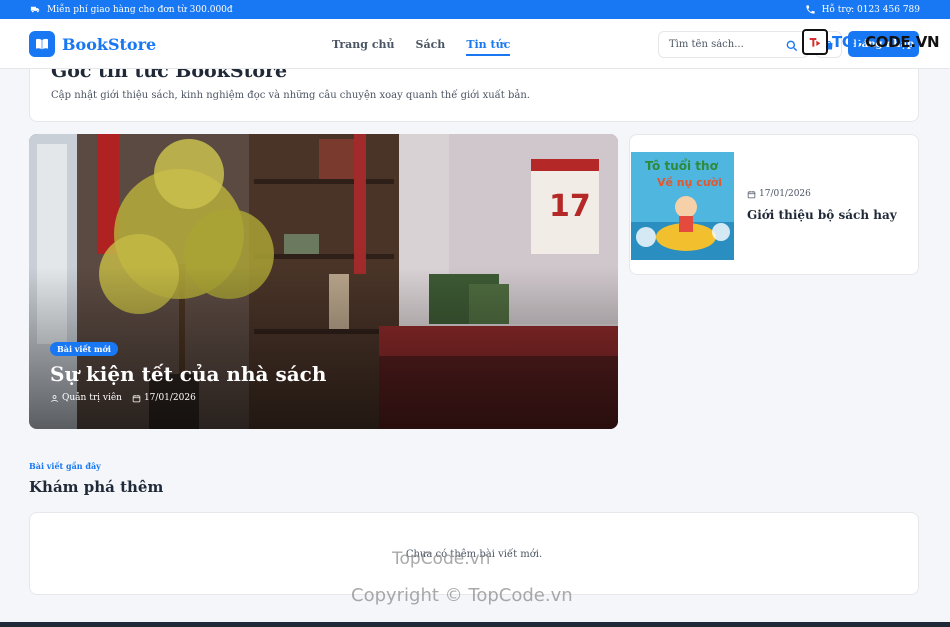  Describe the element at coordinates (689, 182) in the screenshot. I see `thumbnail-line-2: Về nụ cười` at that location.